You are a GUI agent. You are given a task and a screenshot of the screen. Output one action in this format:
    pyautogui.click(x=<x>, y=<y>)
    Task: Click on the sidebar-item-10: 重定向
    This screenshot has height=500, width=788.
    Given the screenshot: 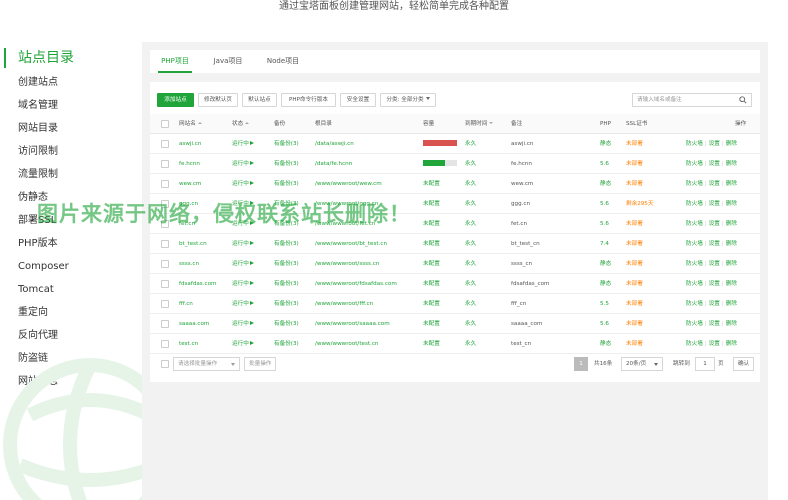 What is the action you would take?
    pyautogui.click(x=33, y=313)
    